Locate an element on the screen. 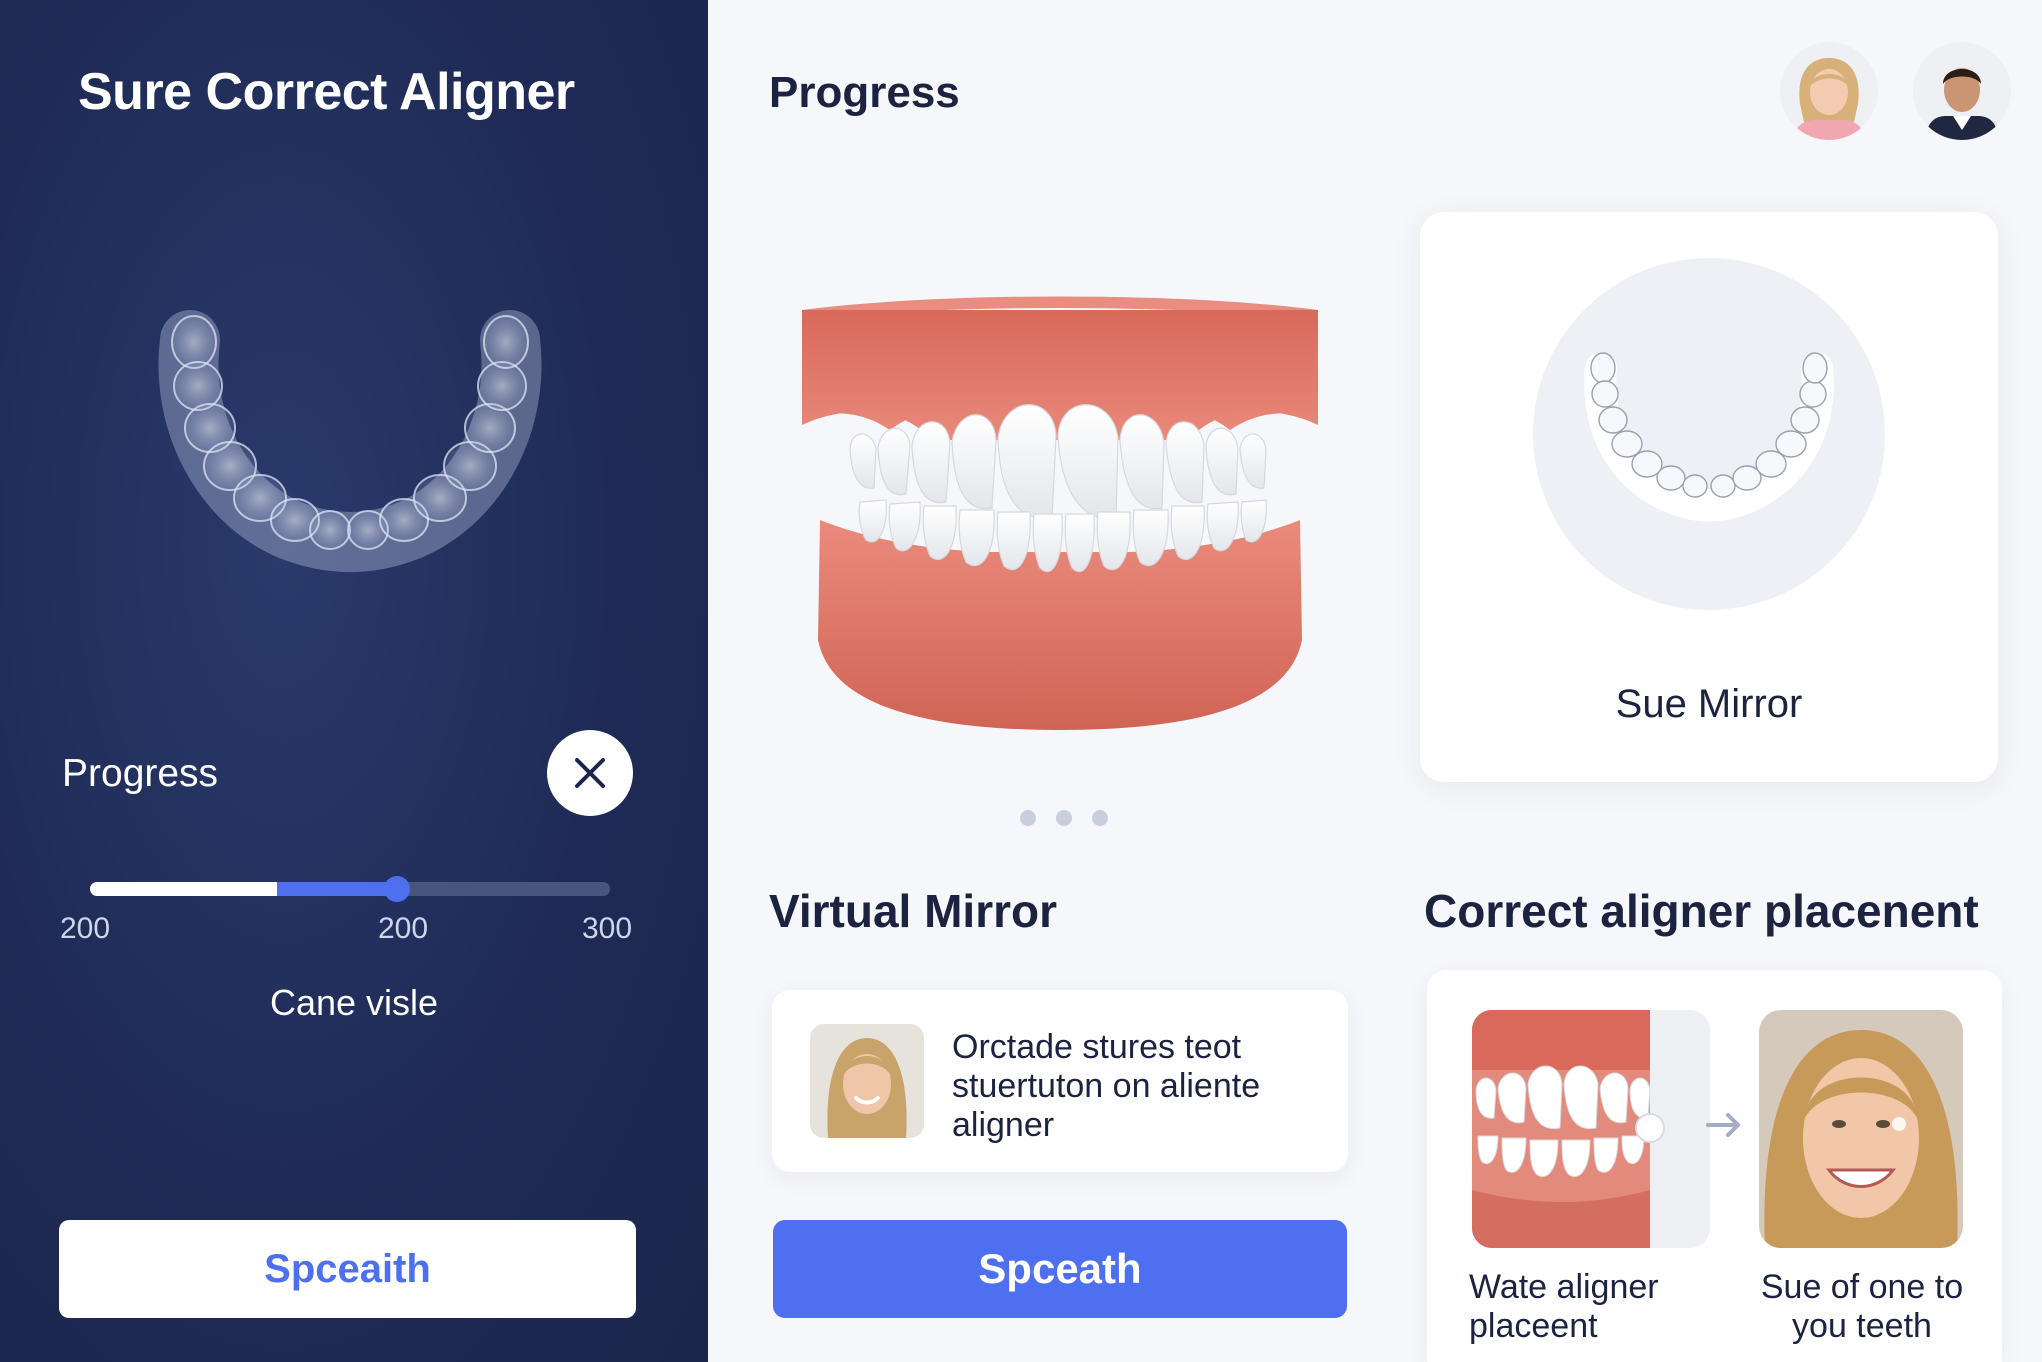 Image resolution: width=2042 pixels, height=1362 pixels. teeth-model-3d is located at coordinates (1060, 513).